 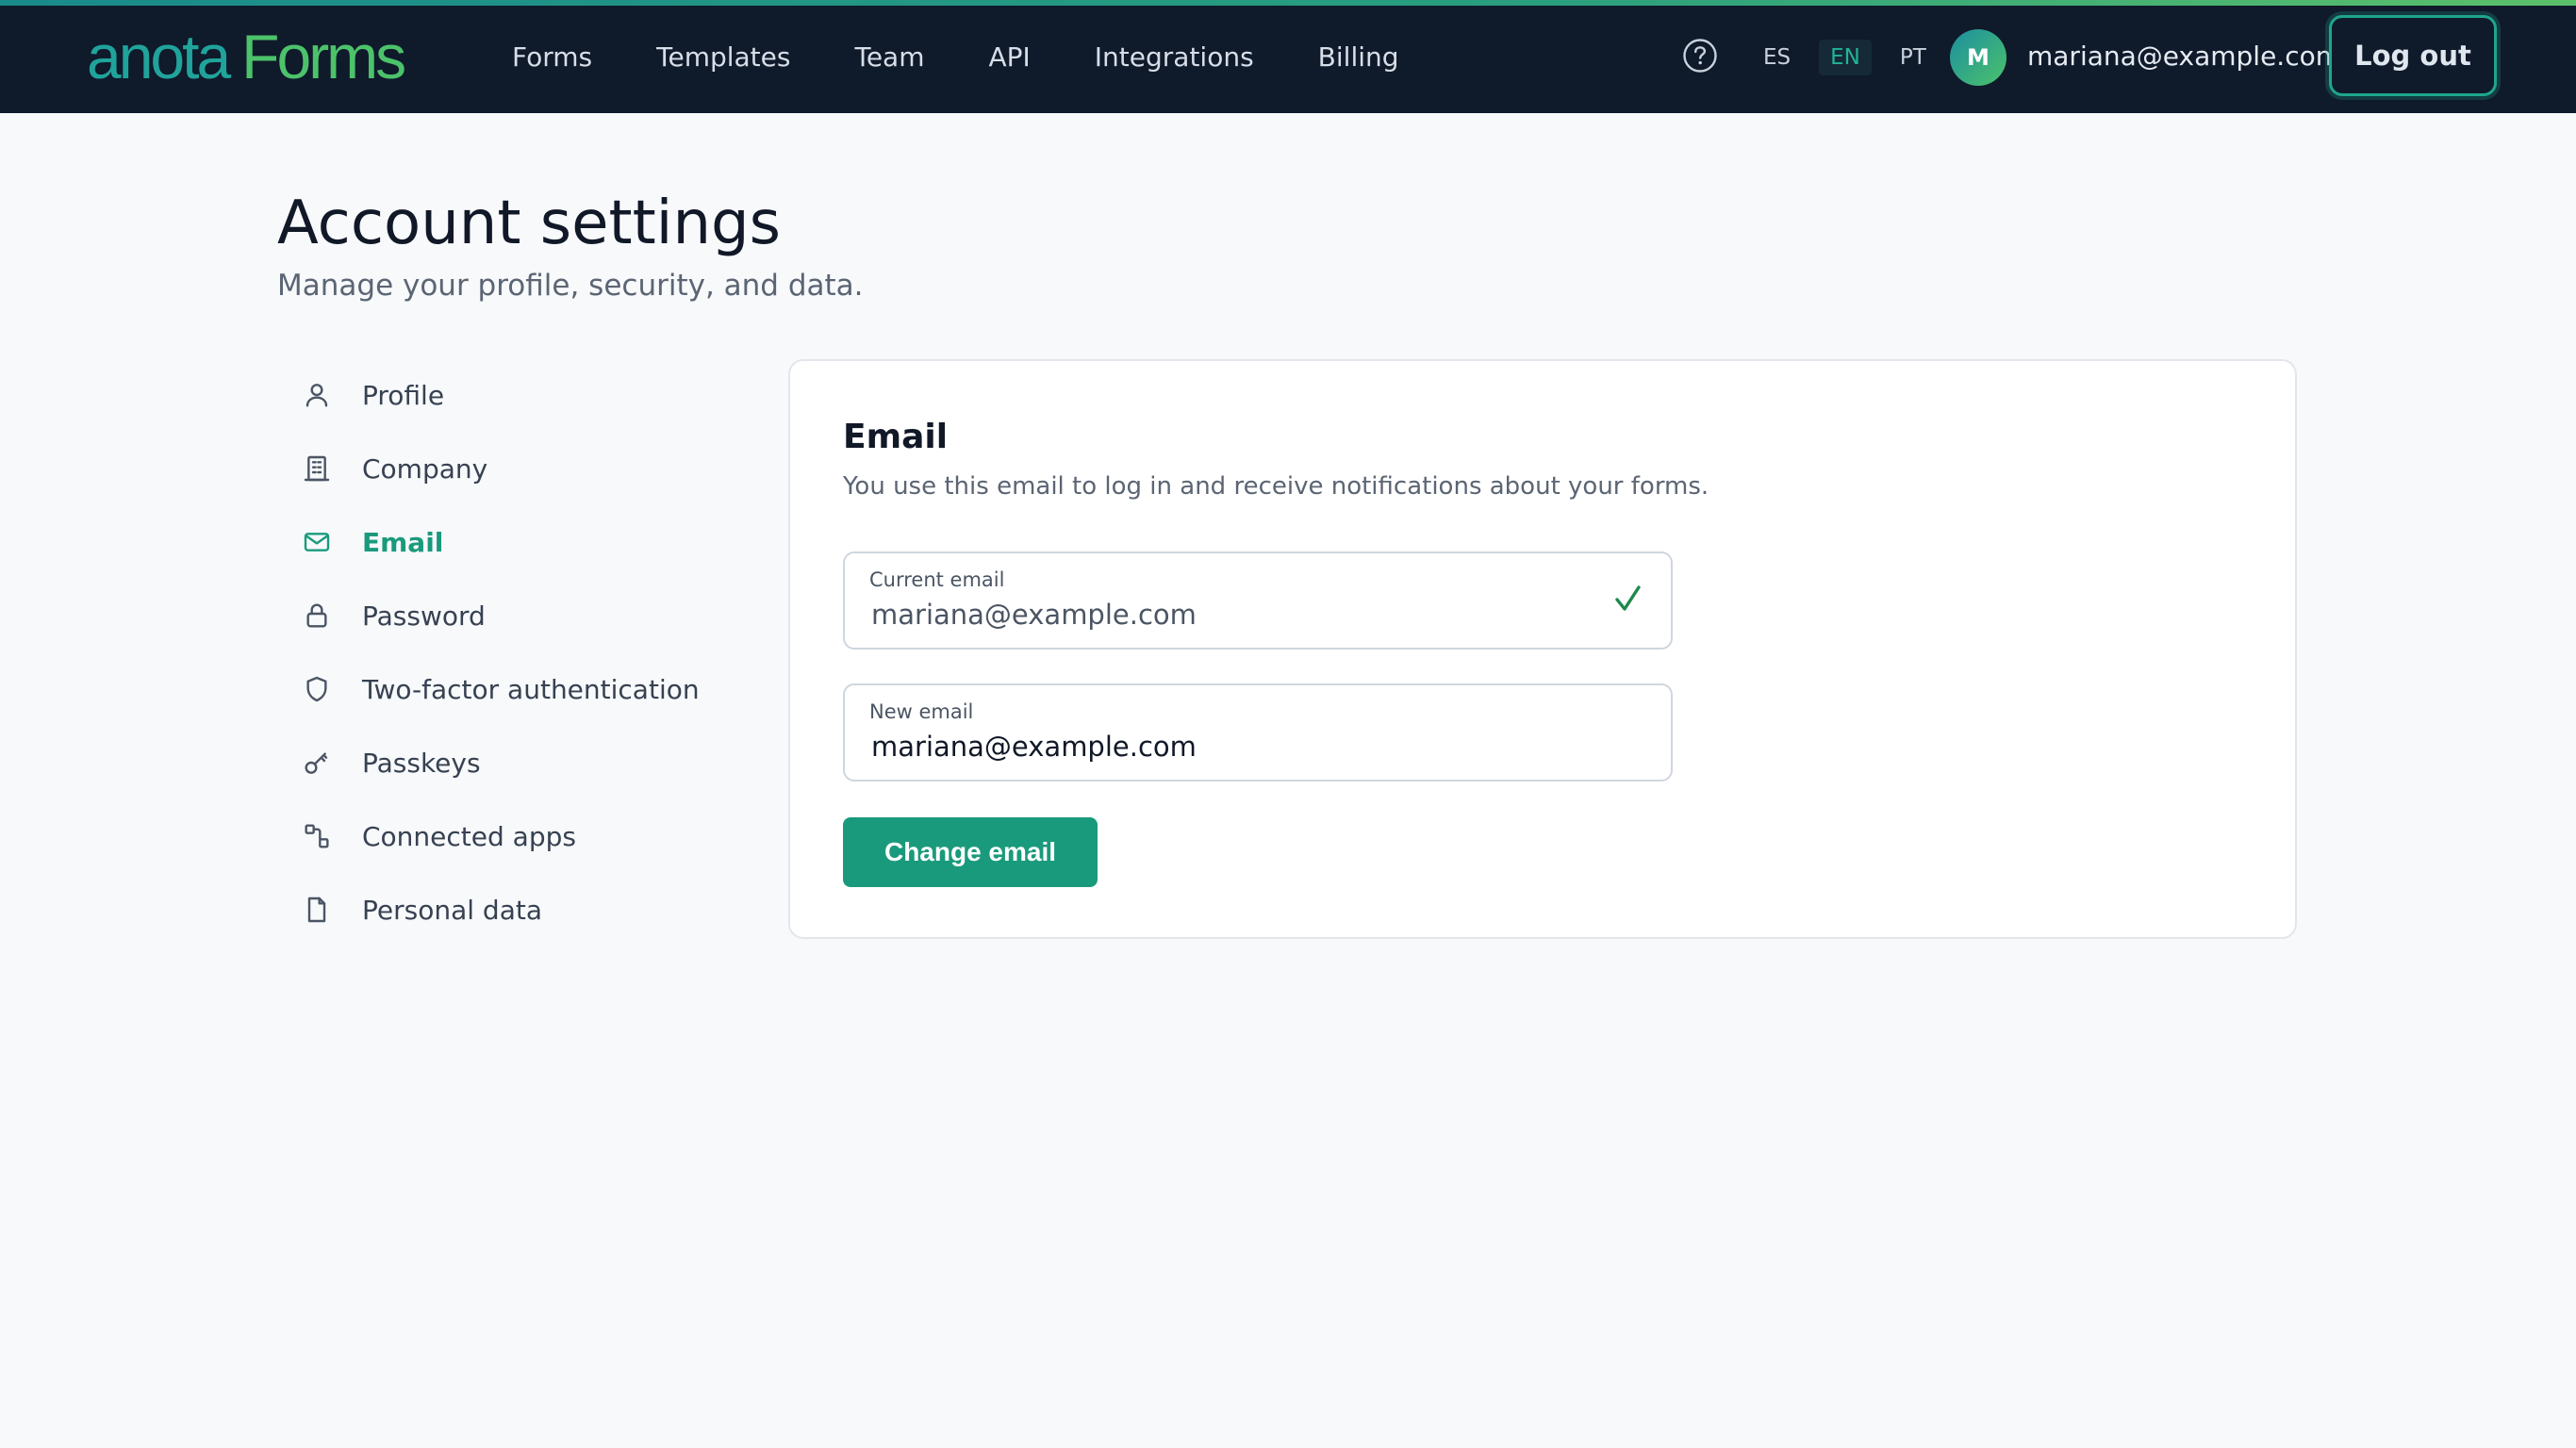 I want to click on lang-pt: PT, so click(x=1913, y=57).